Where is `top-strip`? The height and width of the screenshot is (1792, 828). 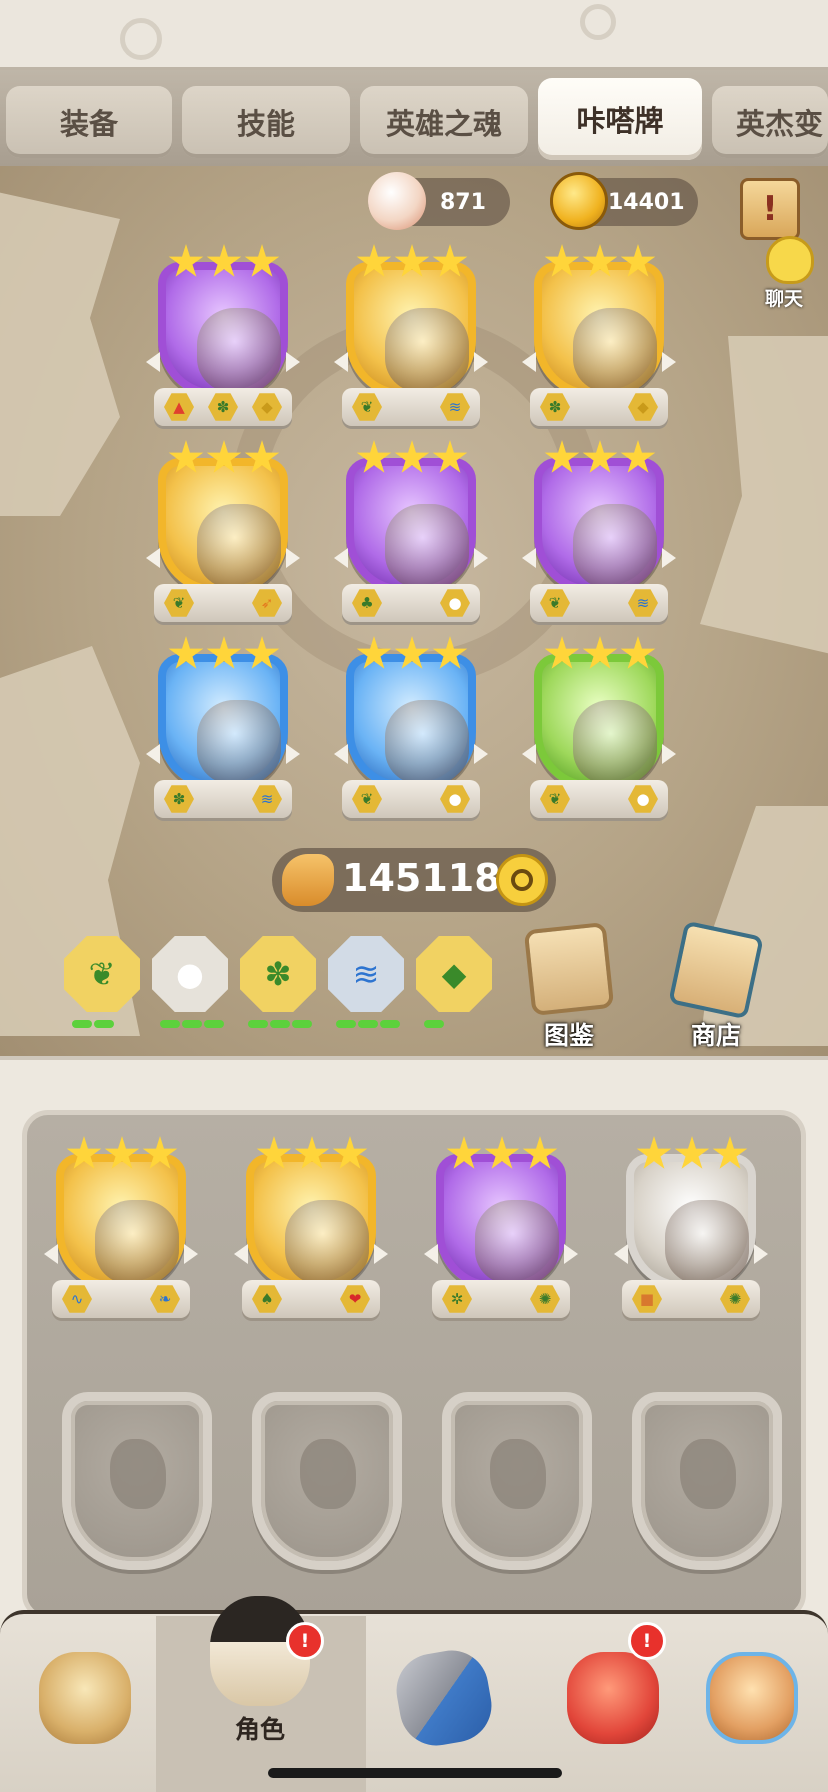
top-strip is located at coordinates (414, 35).